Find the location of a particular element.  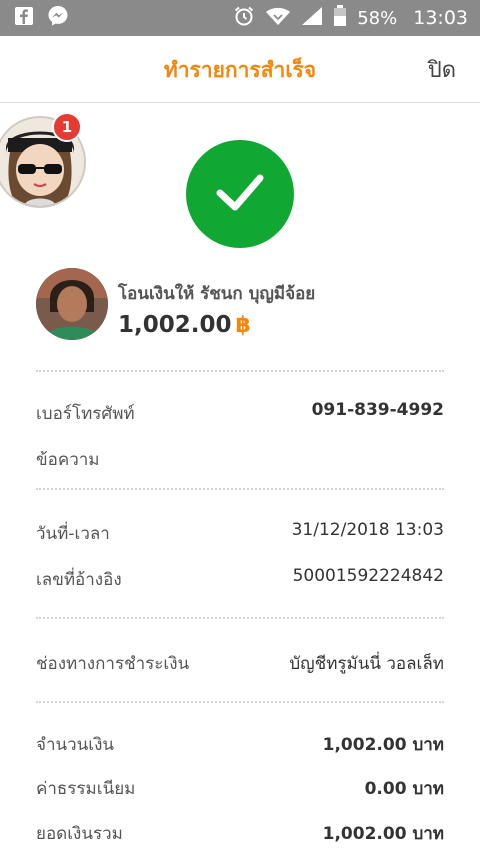

payment-channel-value: บัญชีทรูมันนี่ วอลเล็ท is located at coordinates (366, 664).